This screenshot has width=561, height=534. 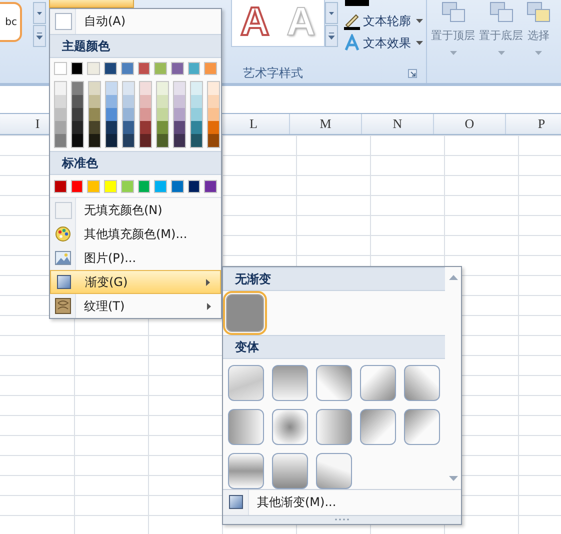 I want to click on resize-grip-icon, so click(x=342, y=520).